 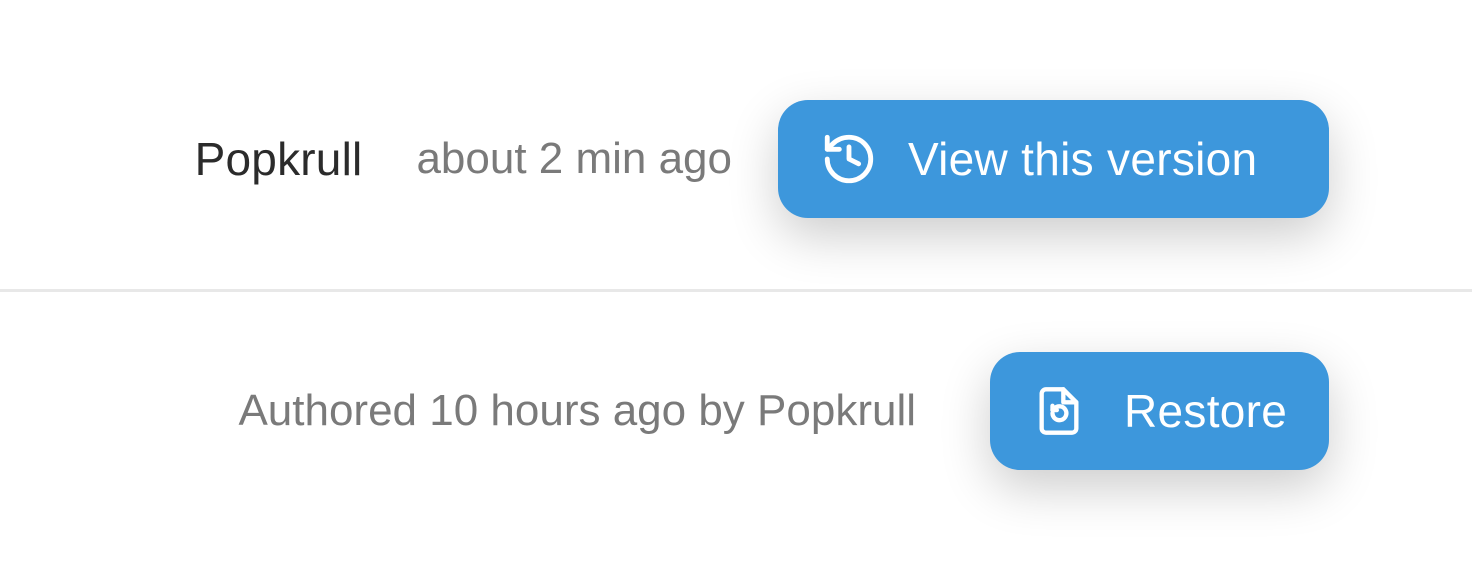 What do you see at coordinates (849, 159) in the screenshot?
I see `history-icon` at bounding box center [849, 159].